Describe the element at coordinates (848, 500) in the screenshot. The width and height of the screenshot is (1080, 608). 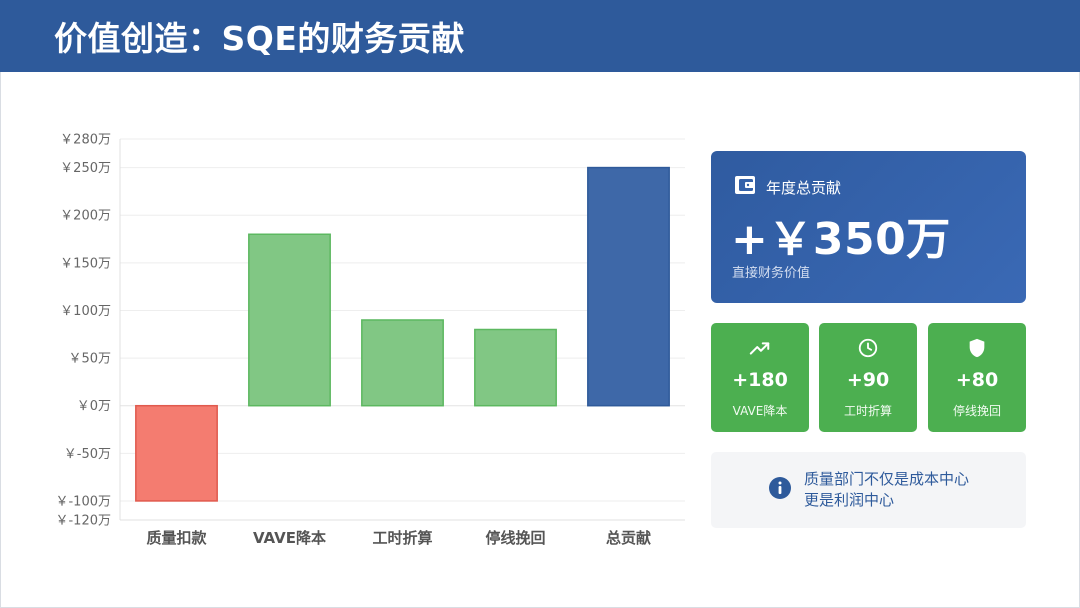
I see `note-line-2: 更是利润中心` at that location.